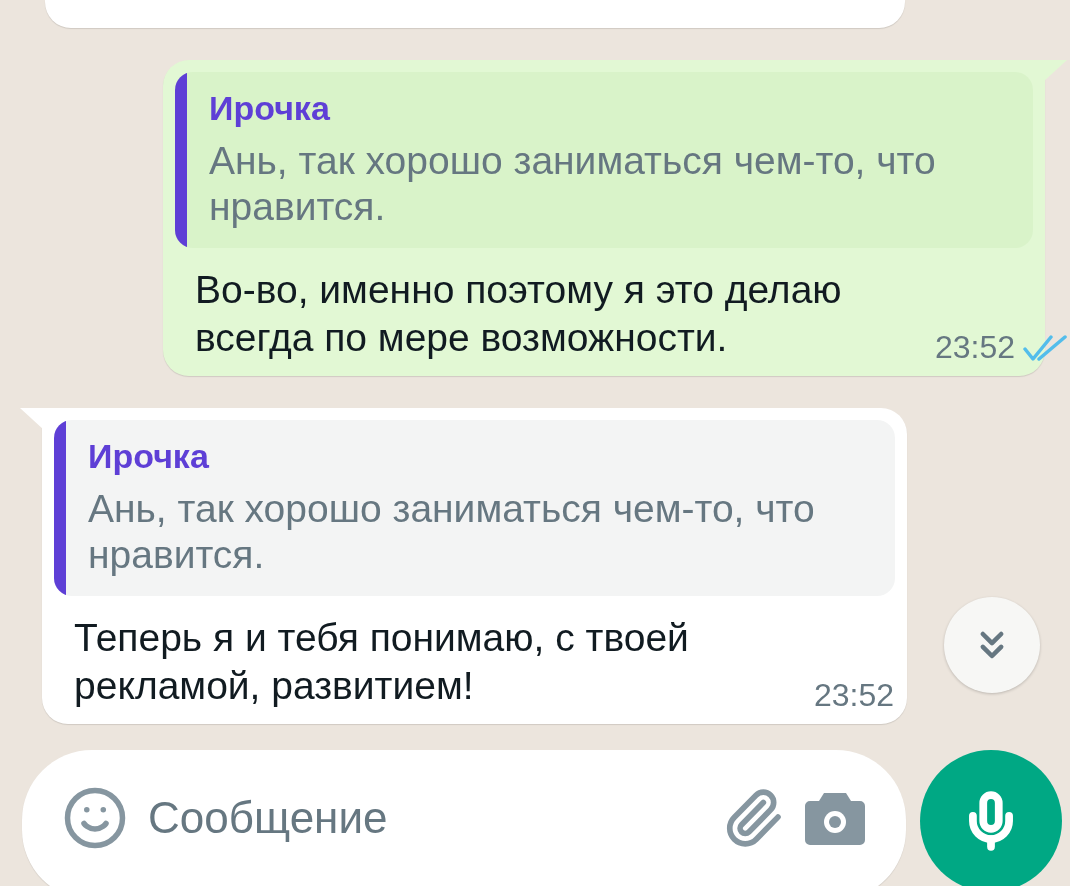 This screenshot has width=1070, height=886. What do you see at coordinates (425, 818) in the screenshot?
I see `message-input: Сообщение` at bounding box center [425, 818].